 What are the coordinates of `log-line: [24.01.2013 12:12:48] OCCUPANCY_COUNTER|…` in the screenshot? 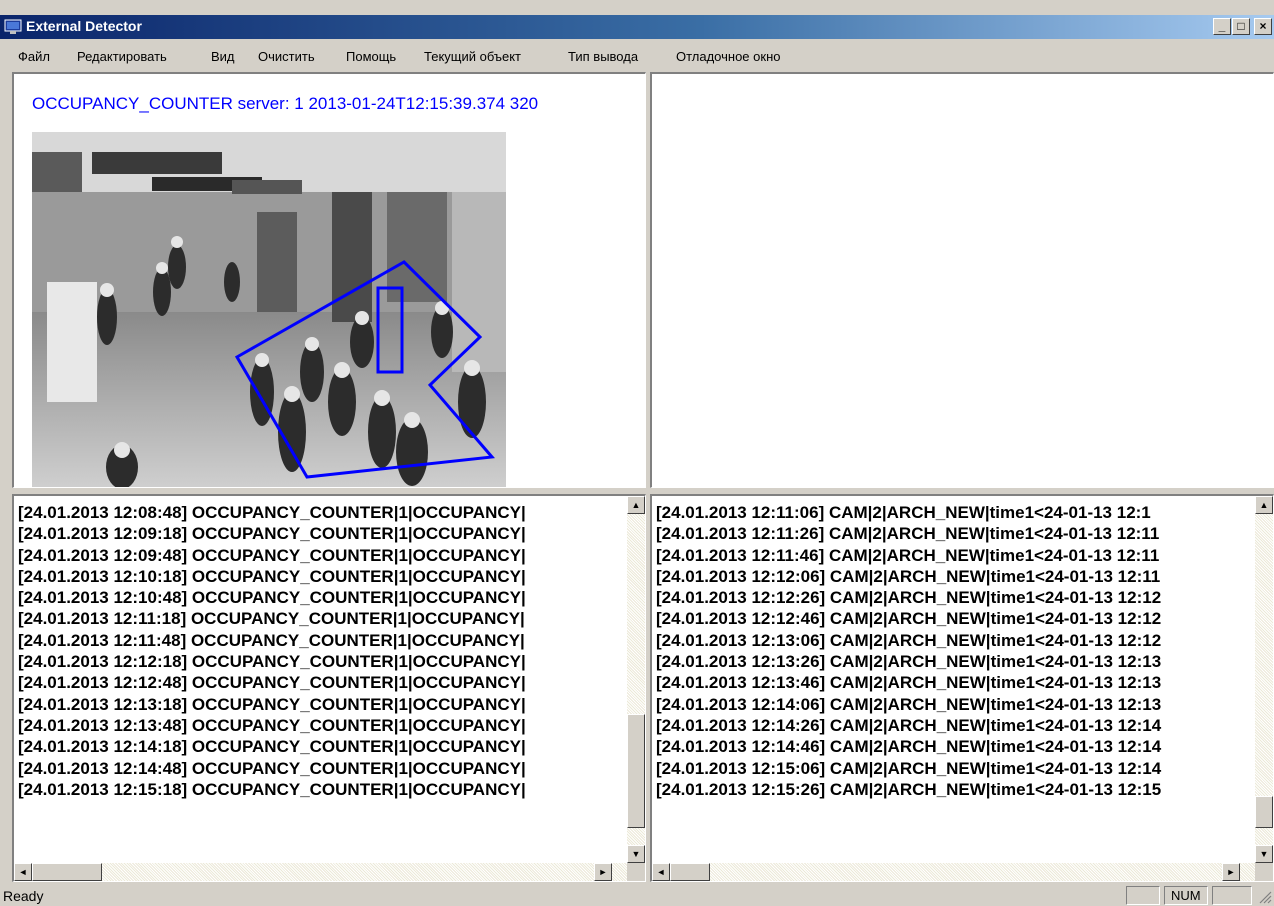 It's located at (272, 683).